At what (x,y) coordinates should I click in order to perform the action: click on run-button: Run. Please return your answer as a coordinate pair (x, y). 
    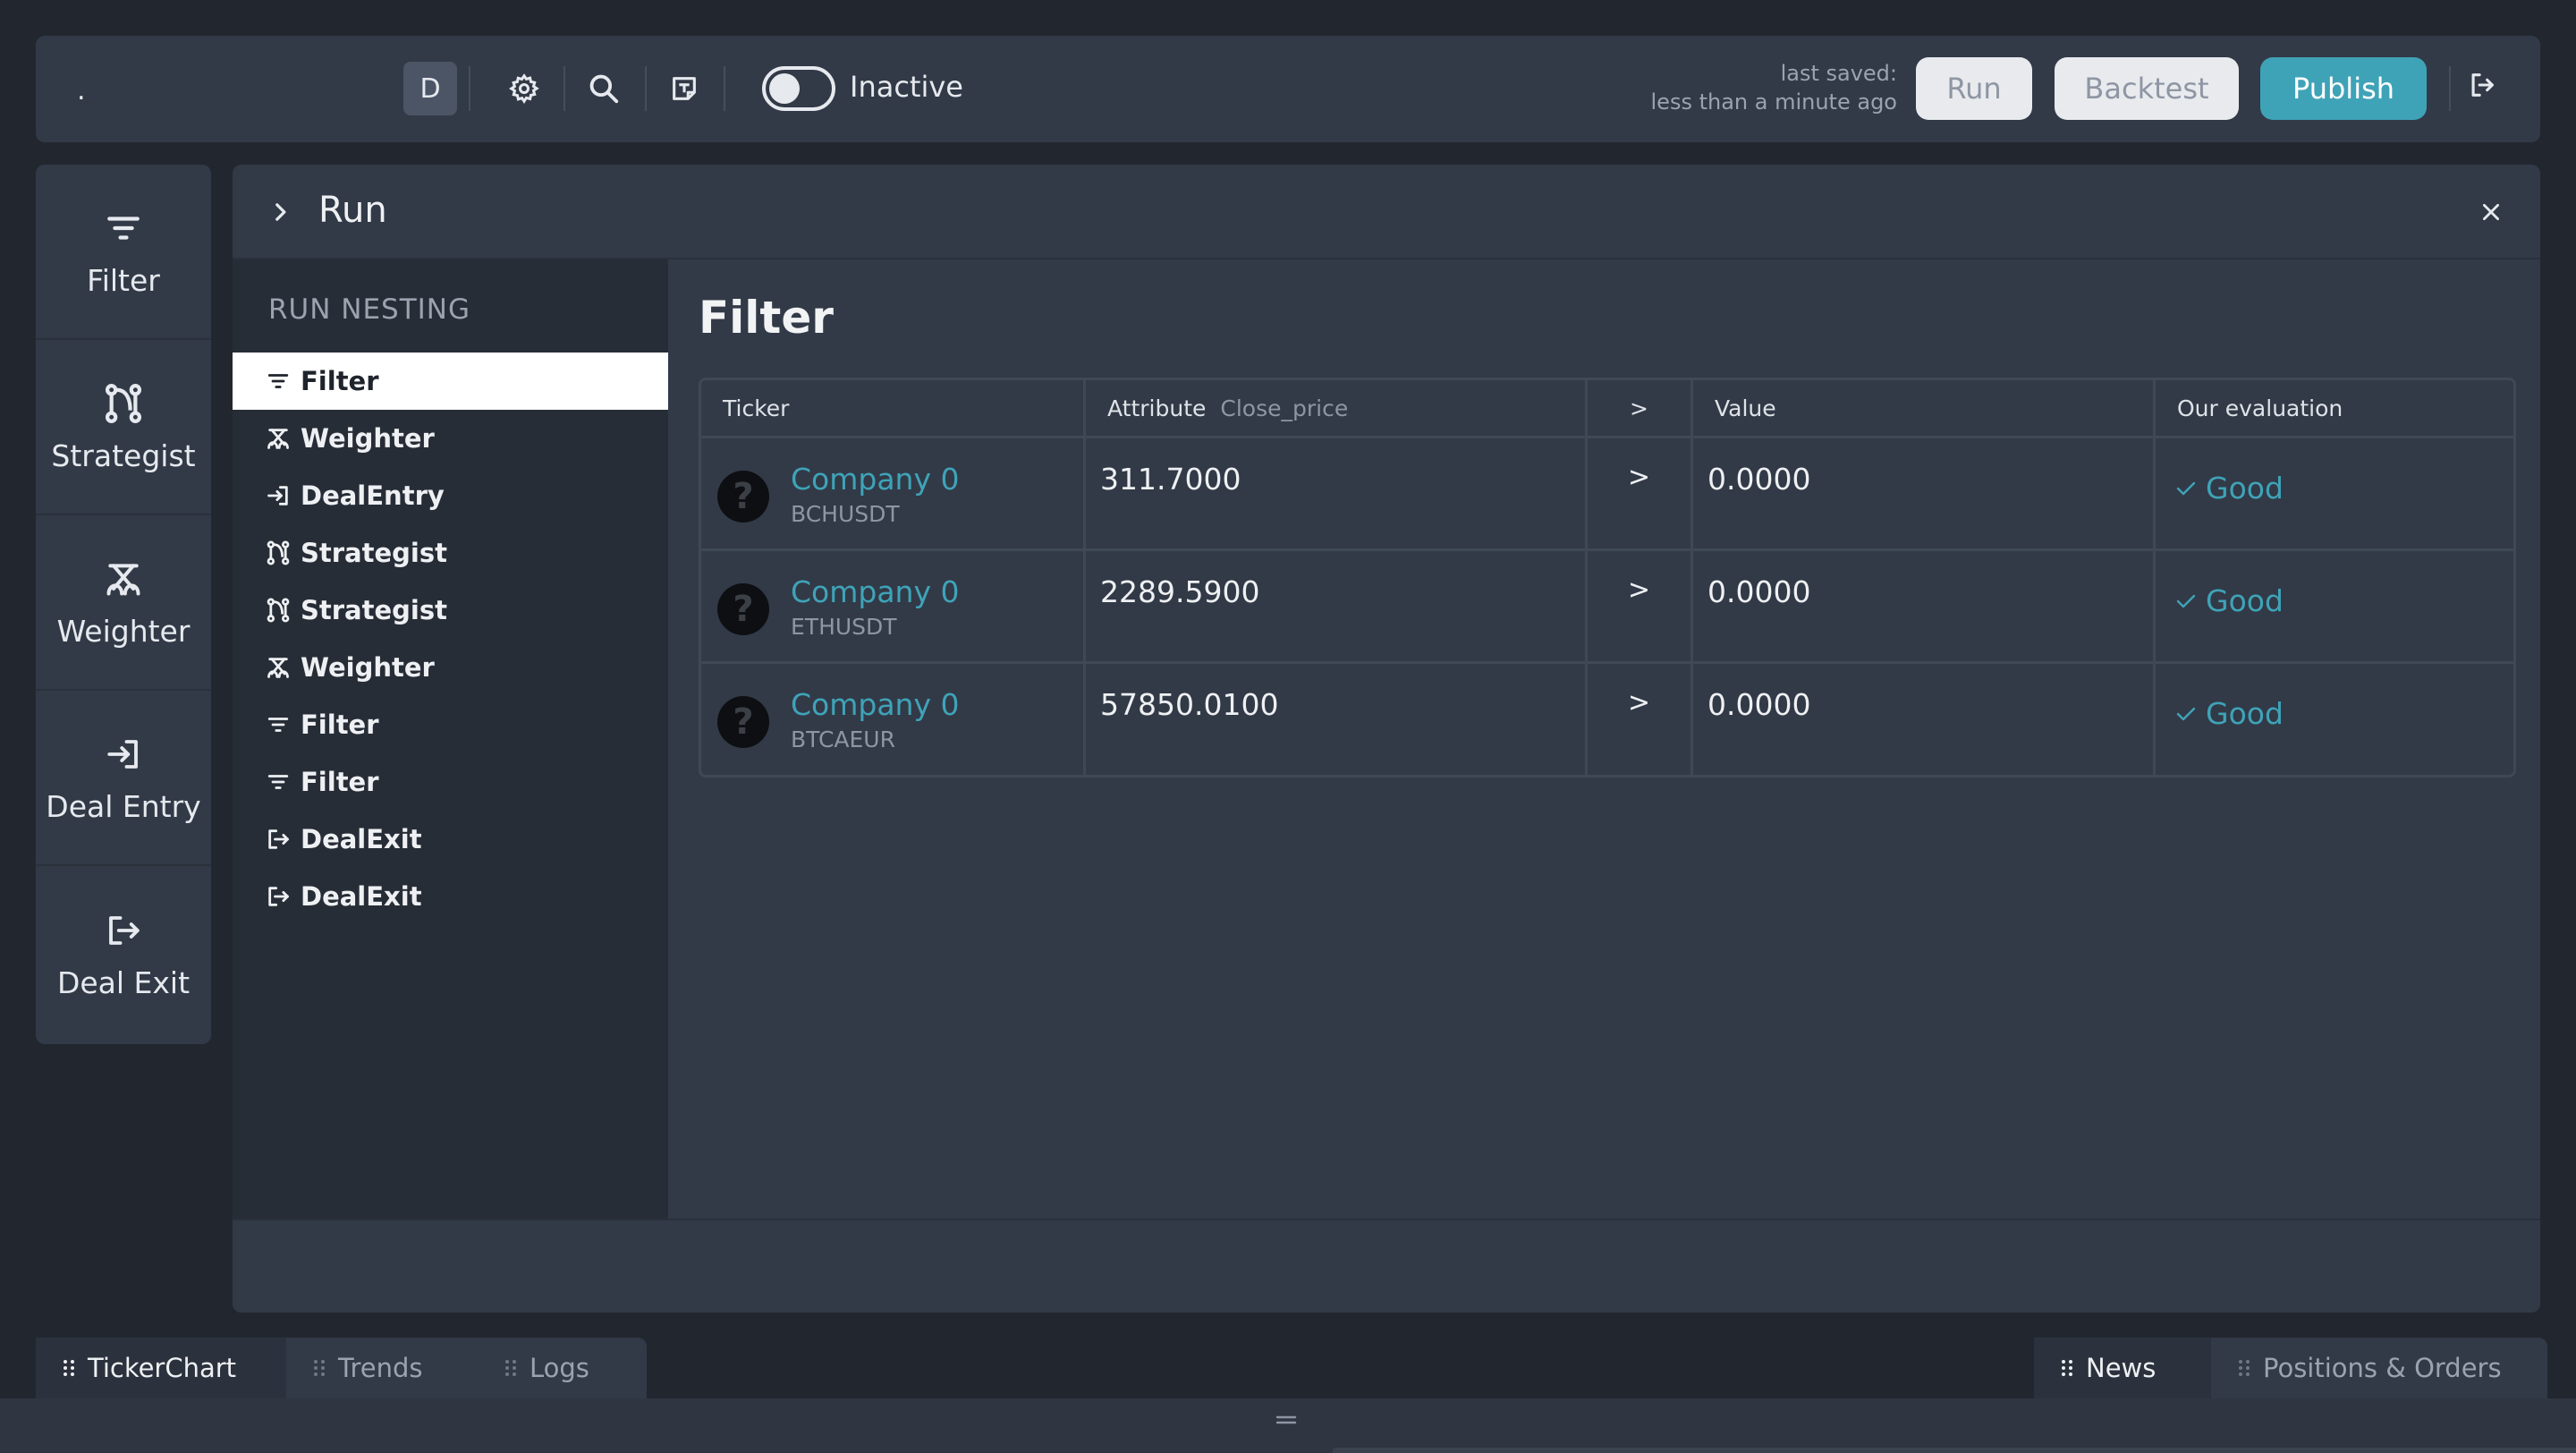
    Looking at the image, I should click on (1974, 88).